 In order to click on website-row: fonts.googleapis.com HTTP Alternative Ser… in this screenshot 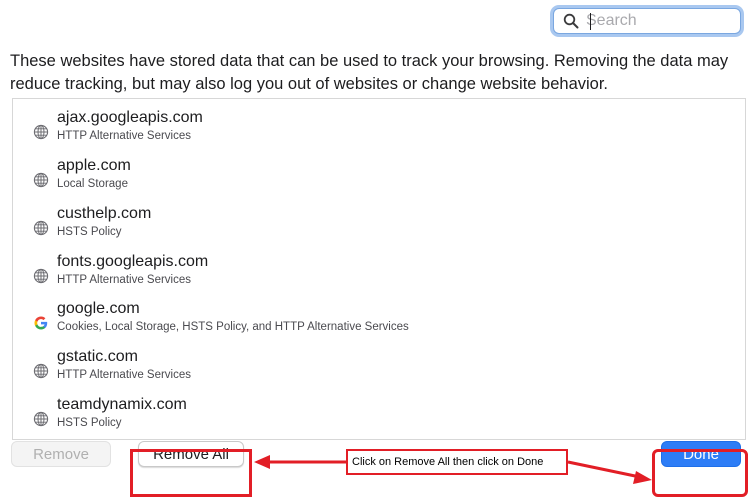, I will do `click(379, 273)`.